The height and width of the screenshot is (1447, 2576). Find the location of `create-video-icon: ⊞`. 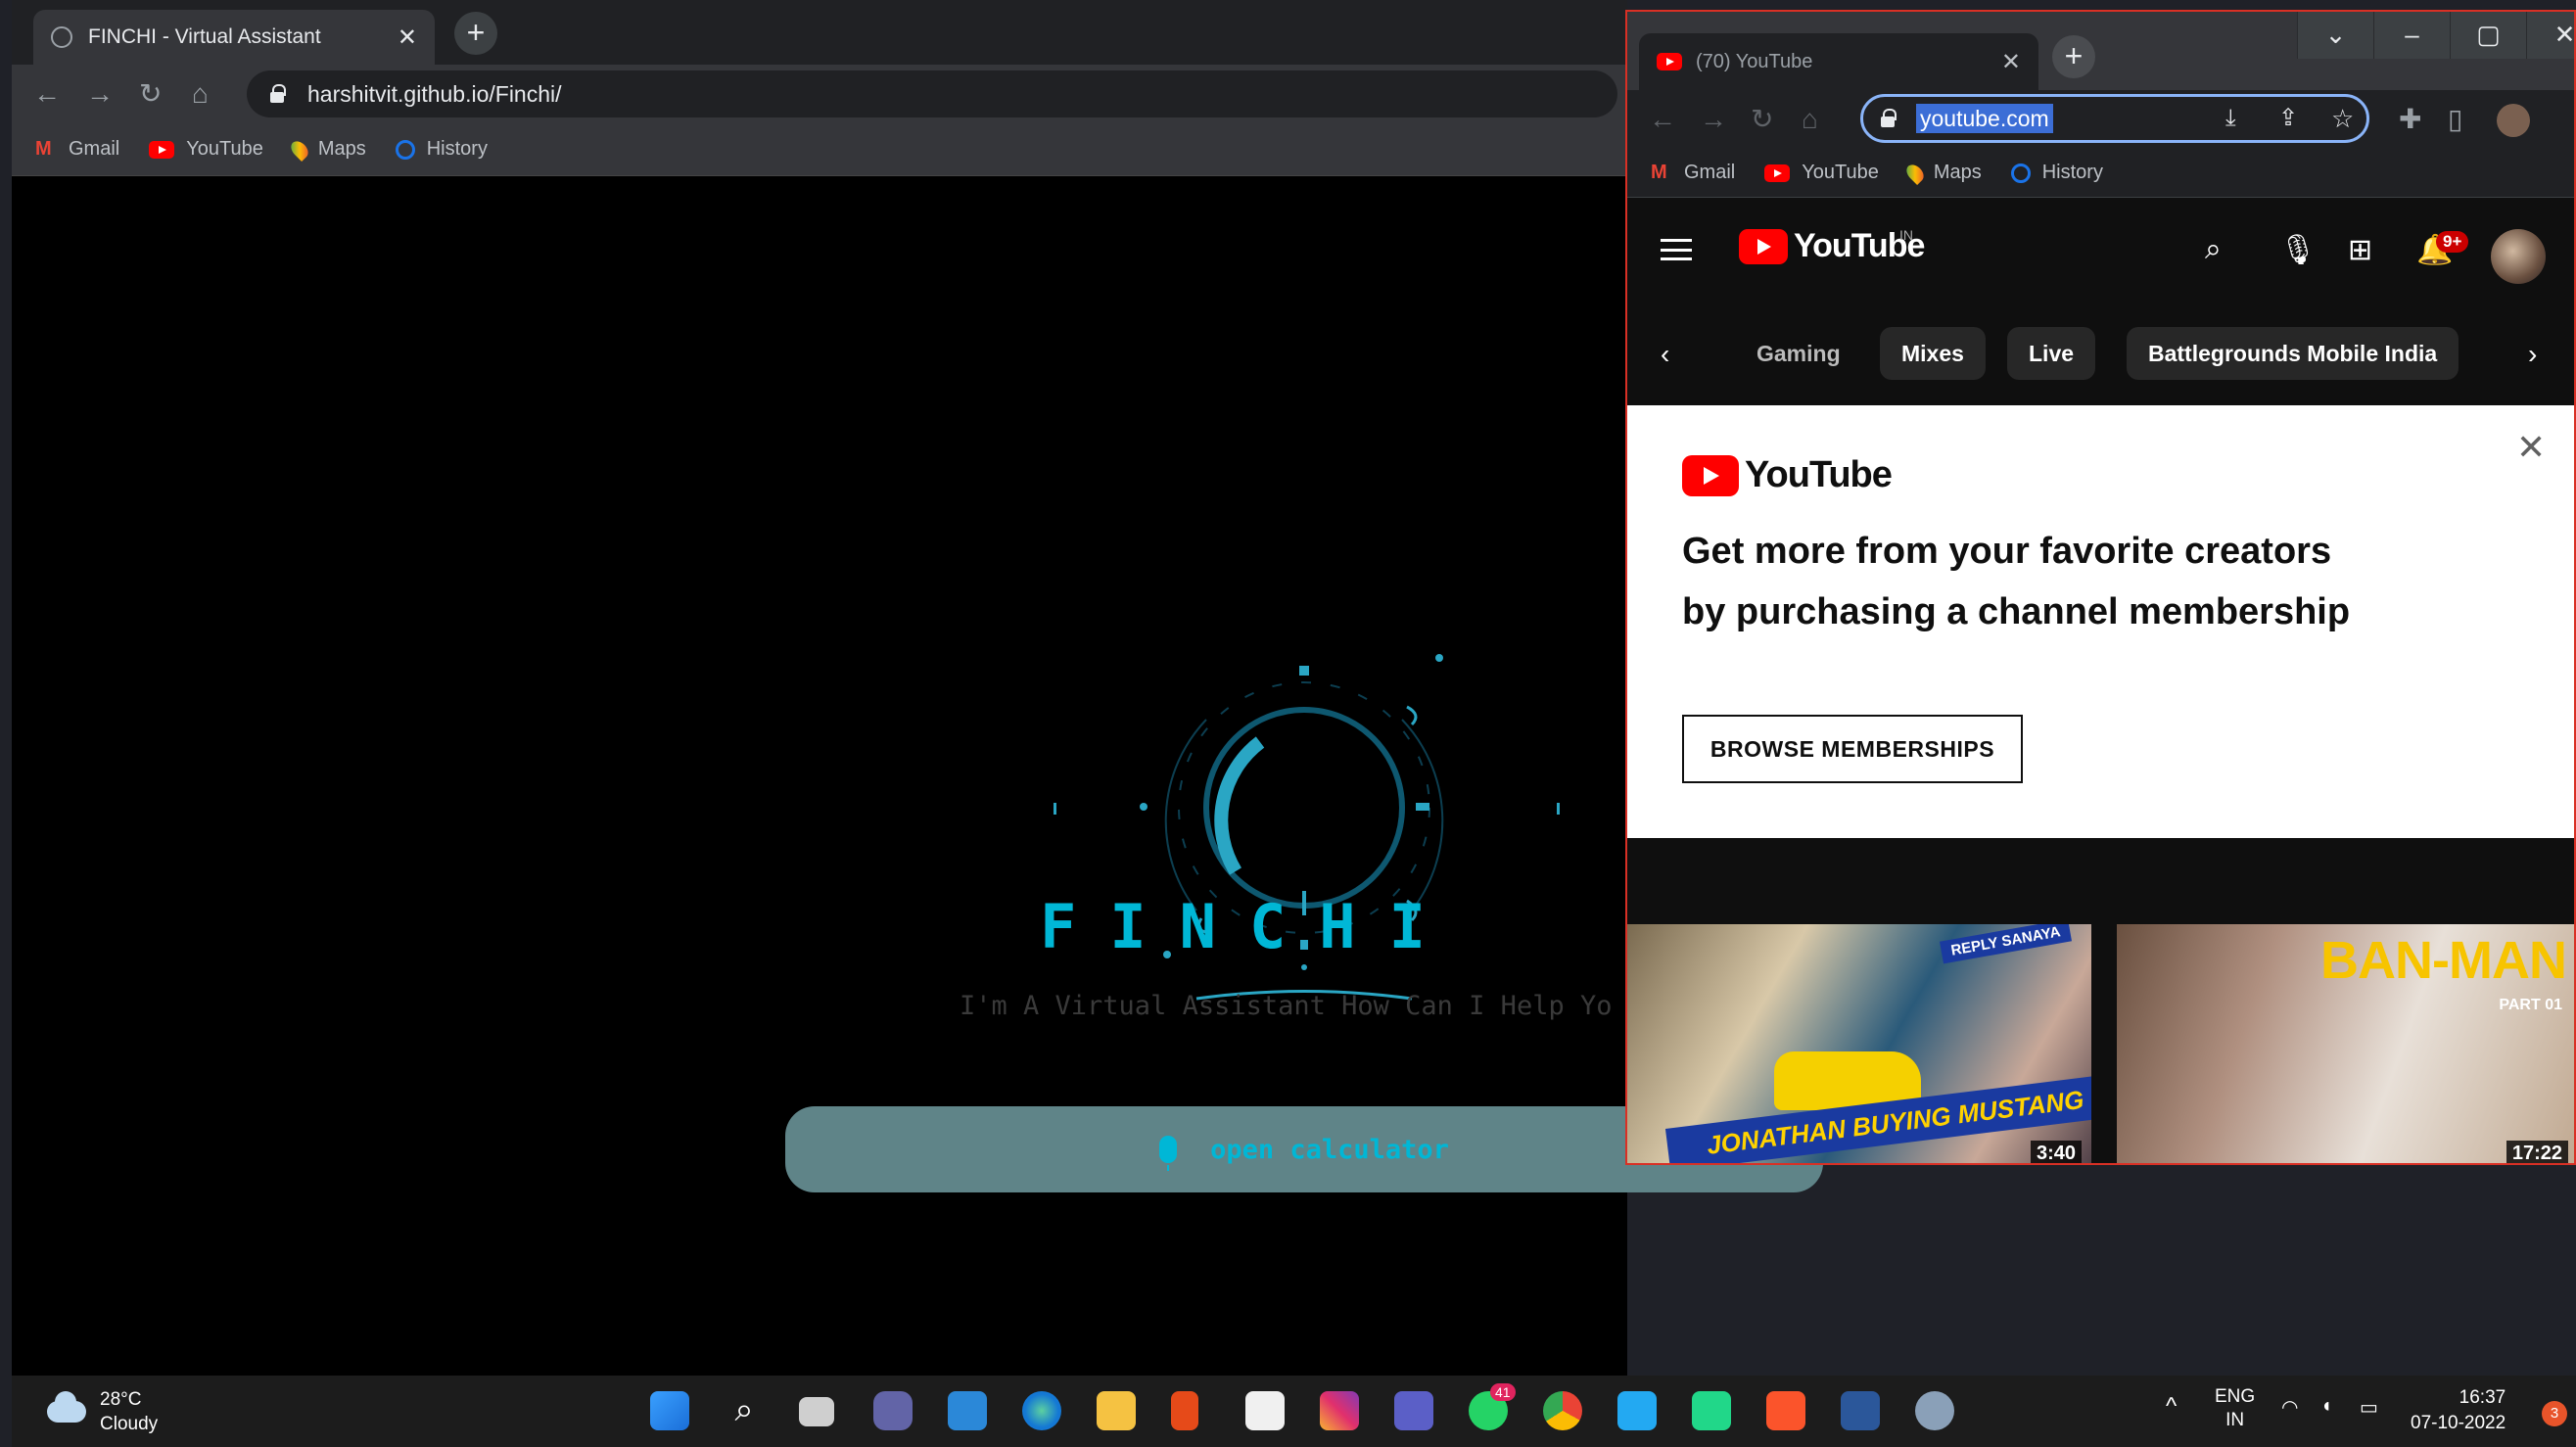

create-video-icon: ⊞ is located at coordinates (2360, 250).